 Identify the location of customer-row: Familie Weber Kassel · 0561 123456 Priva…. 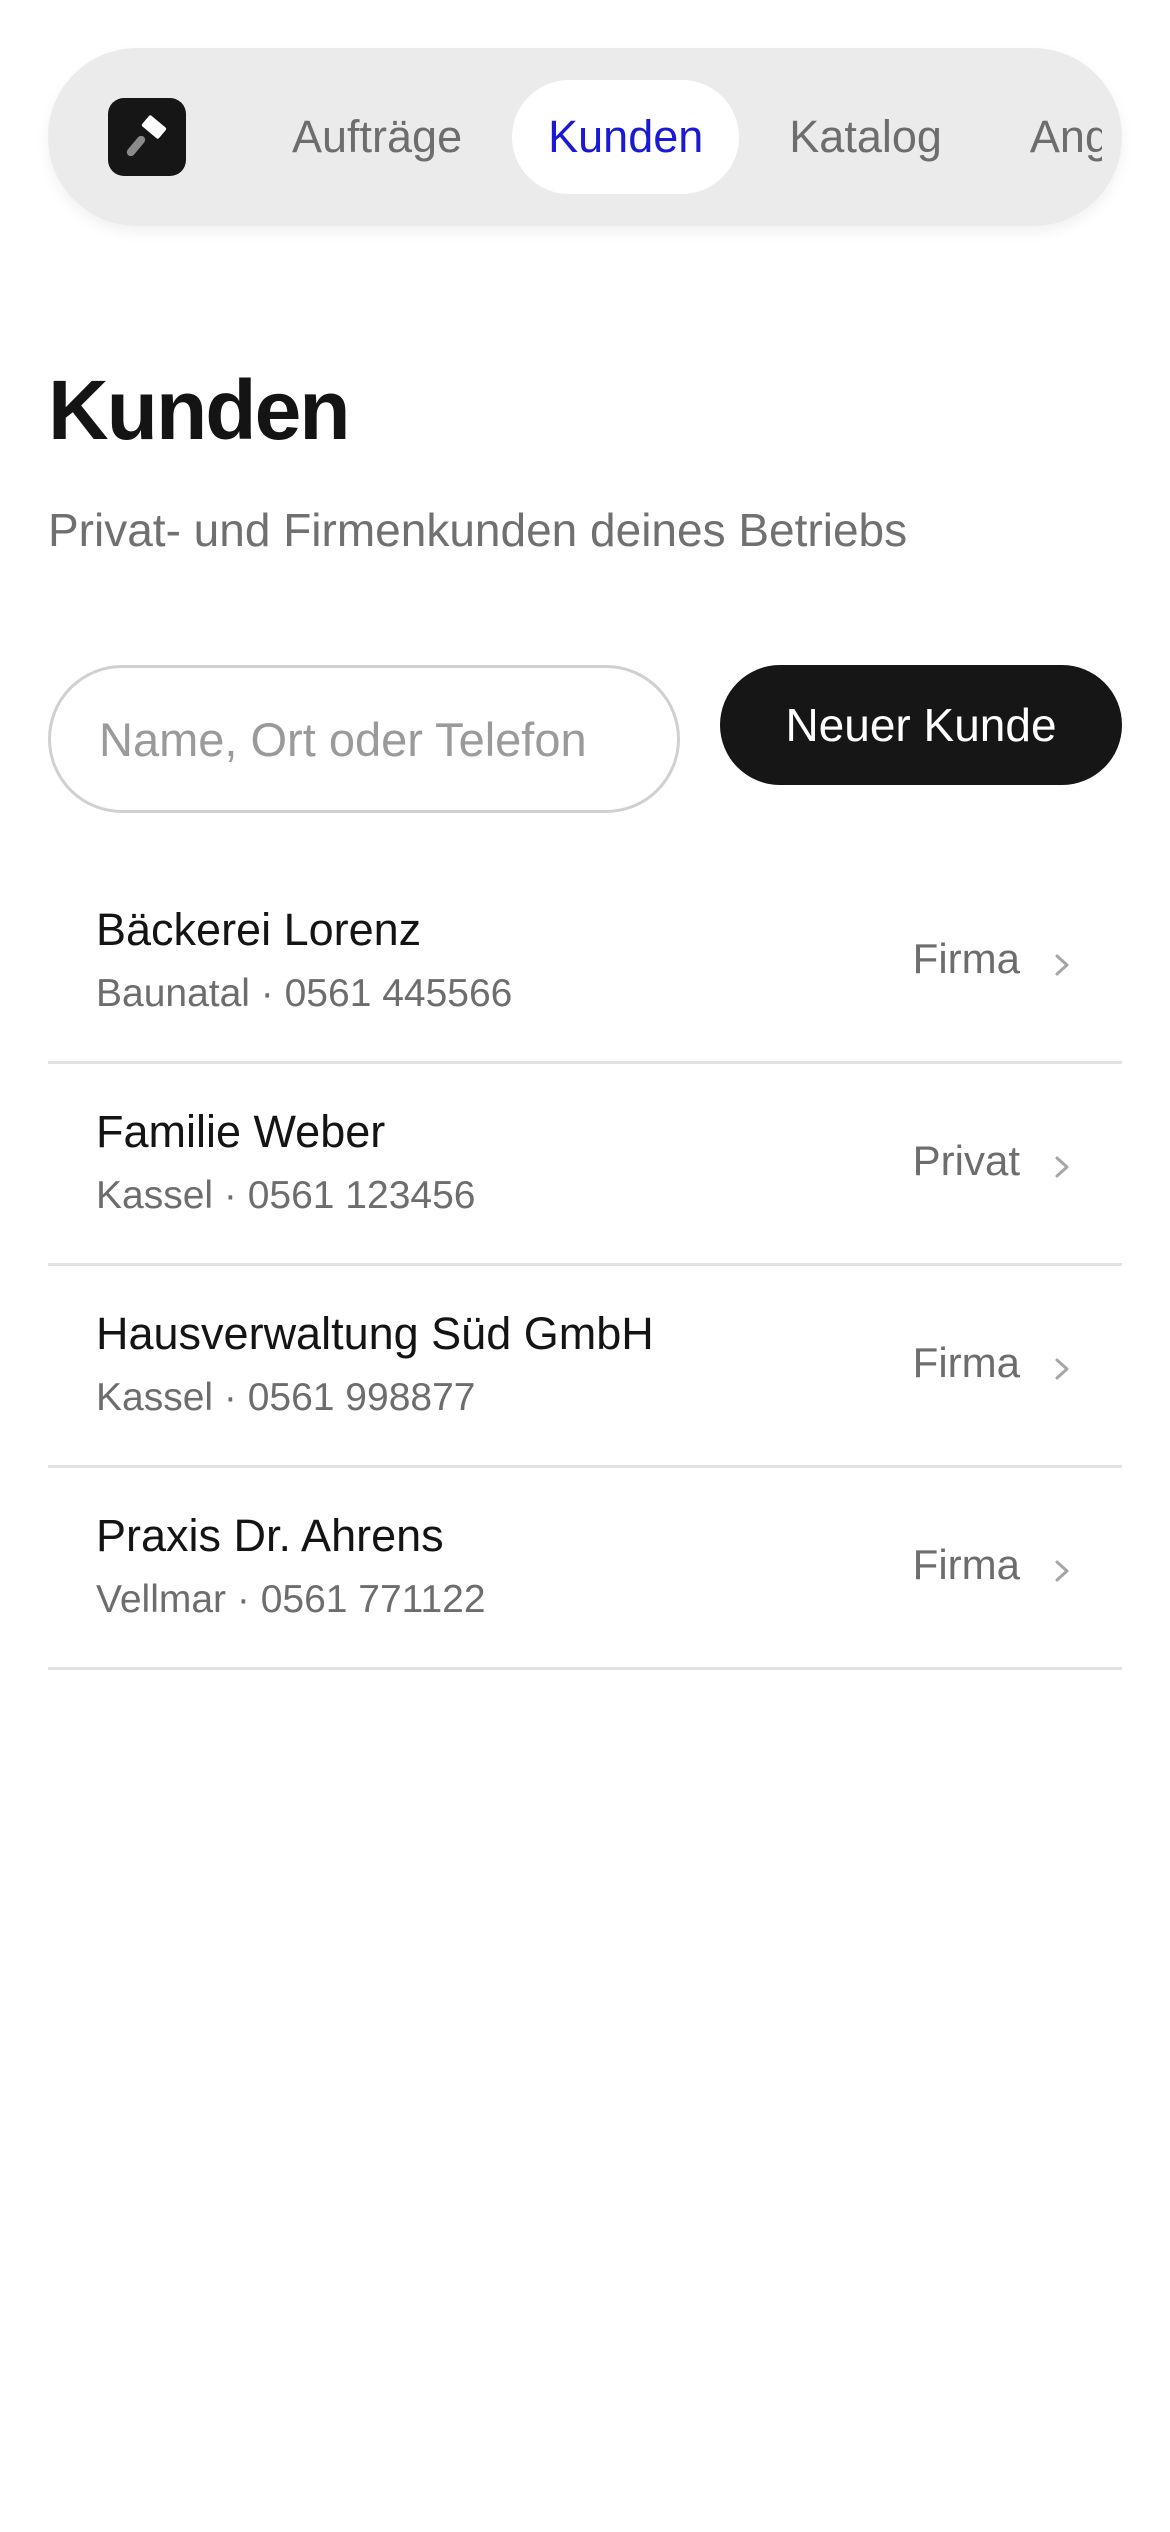
(585, 1165).